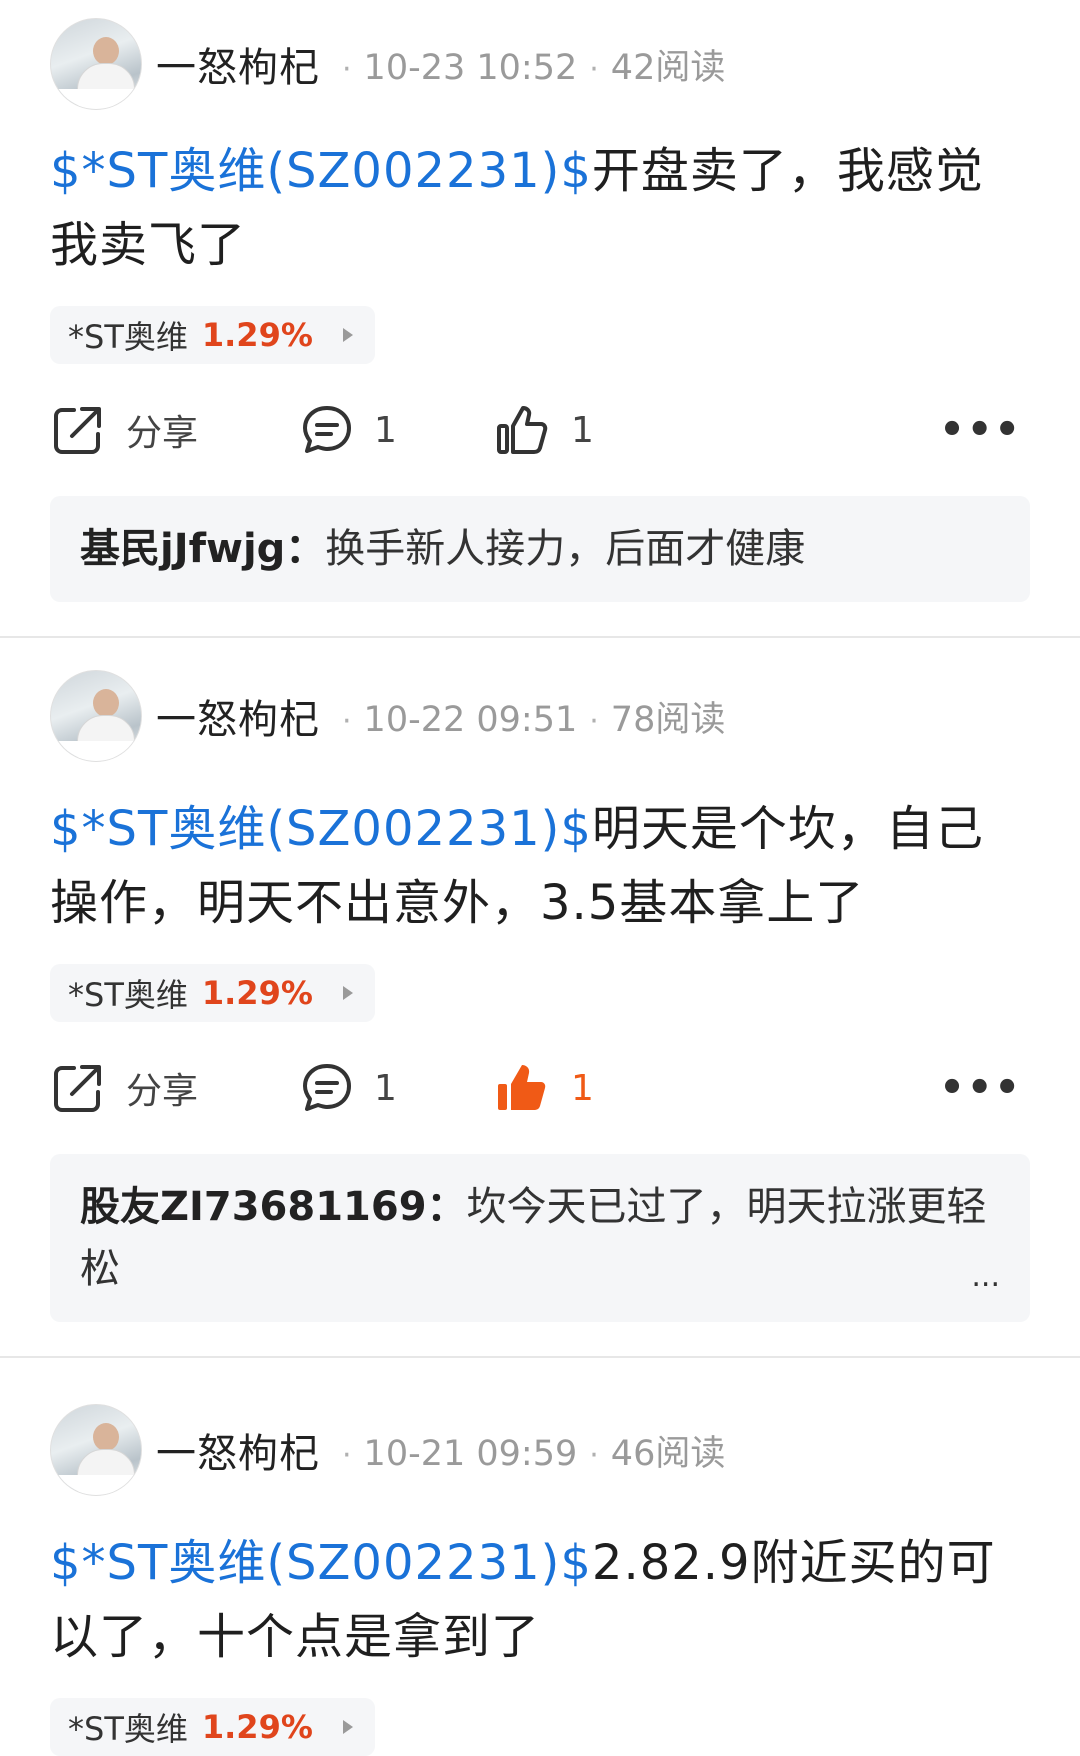 This screenshot has height=1756, width=1080. I want to click on like-button: 1, so click(595, 430).